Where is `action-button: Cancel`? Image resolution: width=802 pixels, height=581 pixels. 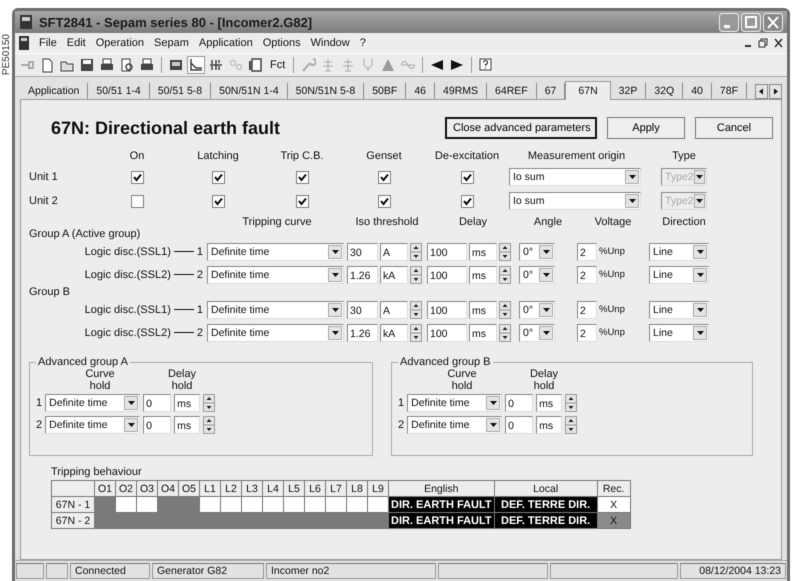
action-button: Cancel is located at coordinates (734, 128).